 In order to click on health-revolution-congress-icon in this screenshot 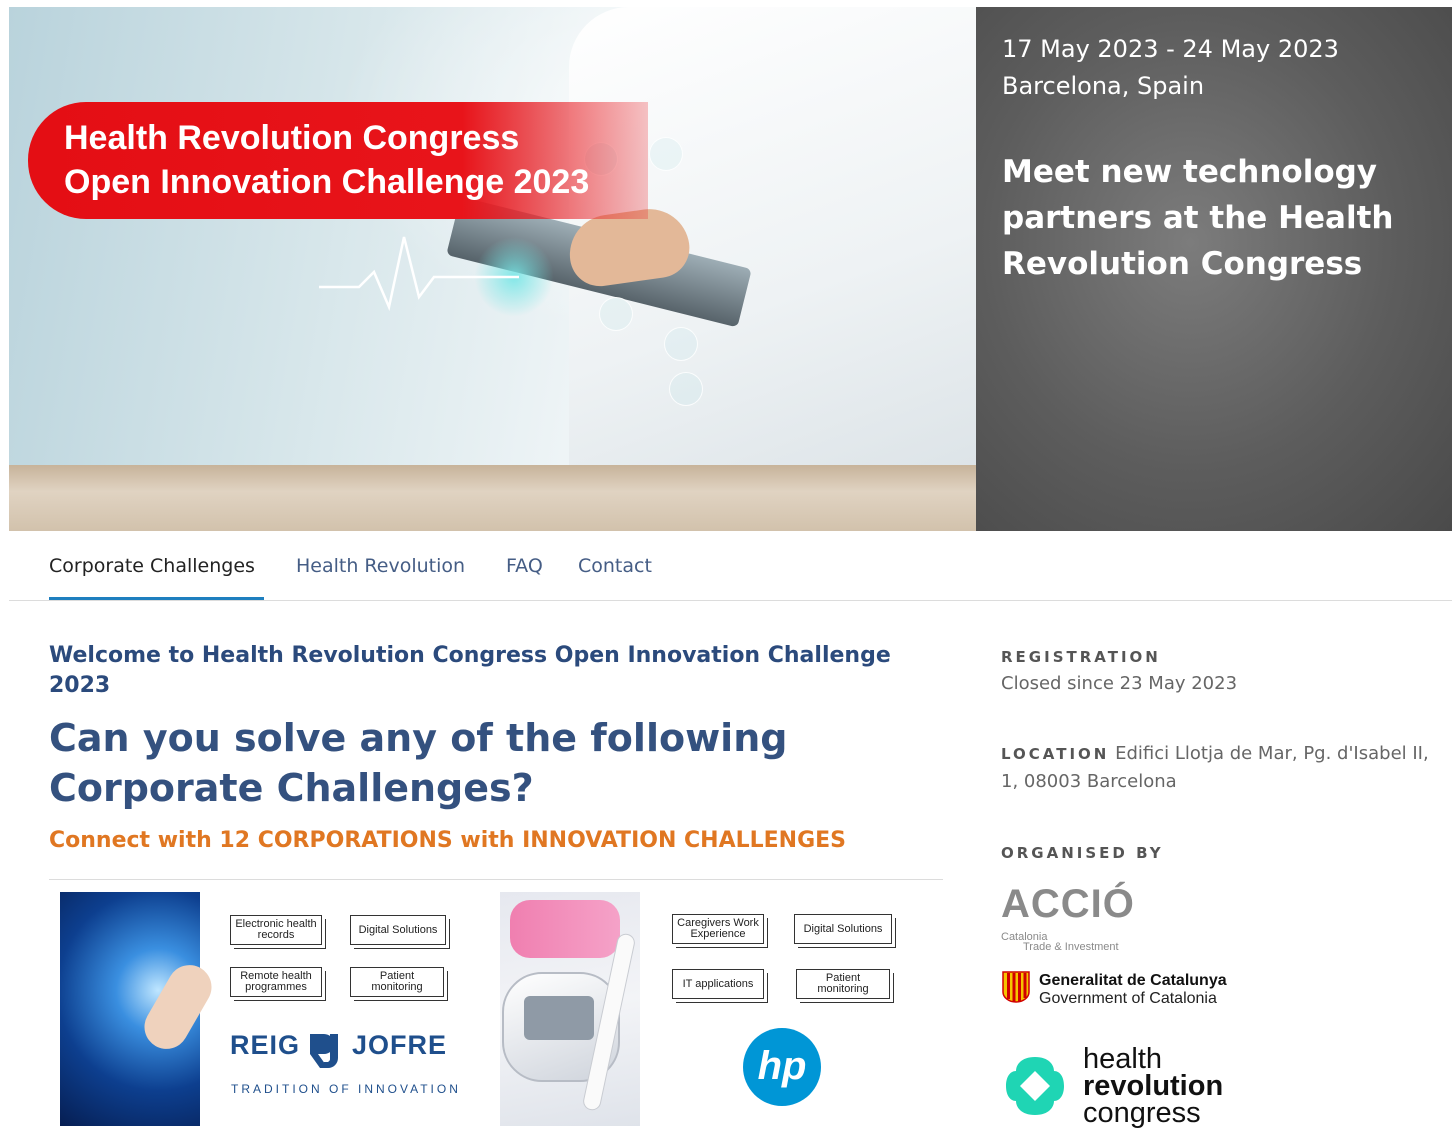, I will do `click(1035, 1086)`.